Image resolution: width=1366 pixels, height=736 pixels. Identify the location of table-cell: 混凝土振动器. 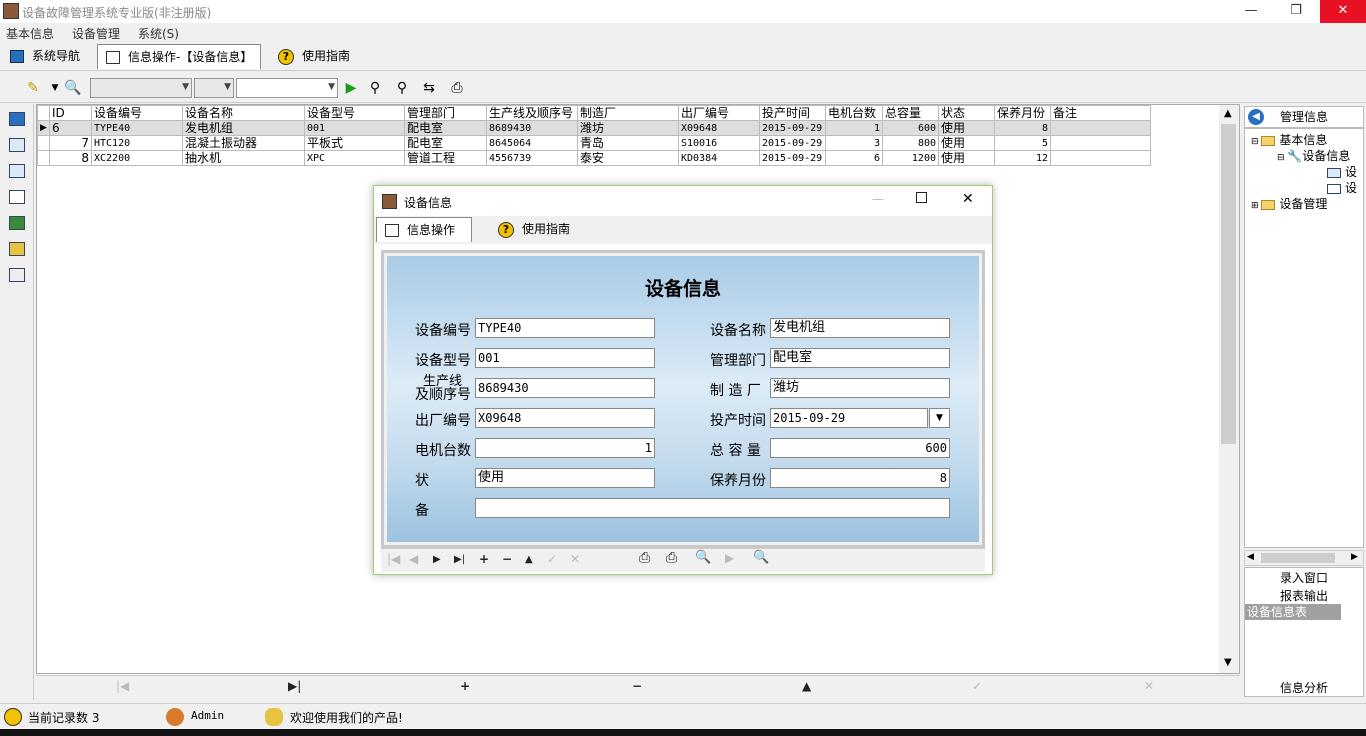
(243, 143).